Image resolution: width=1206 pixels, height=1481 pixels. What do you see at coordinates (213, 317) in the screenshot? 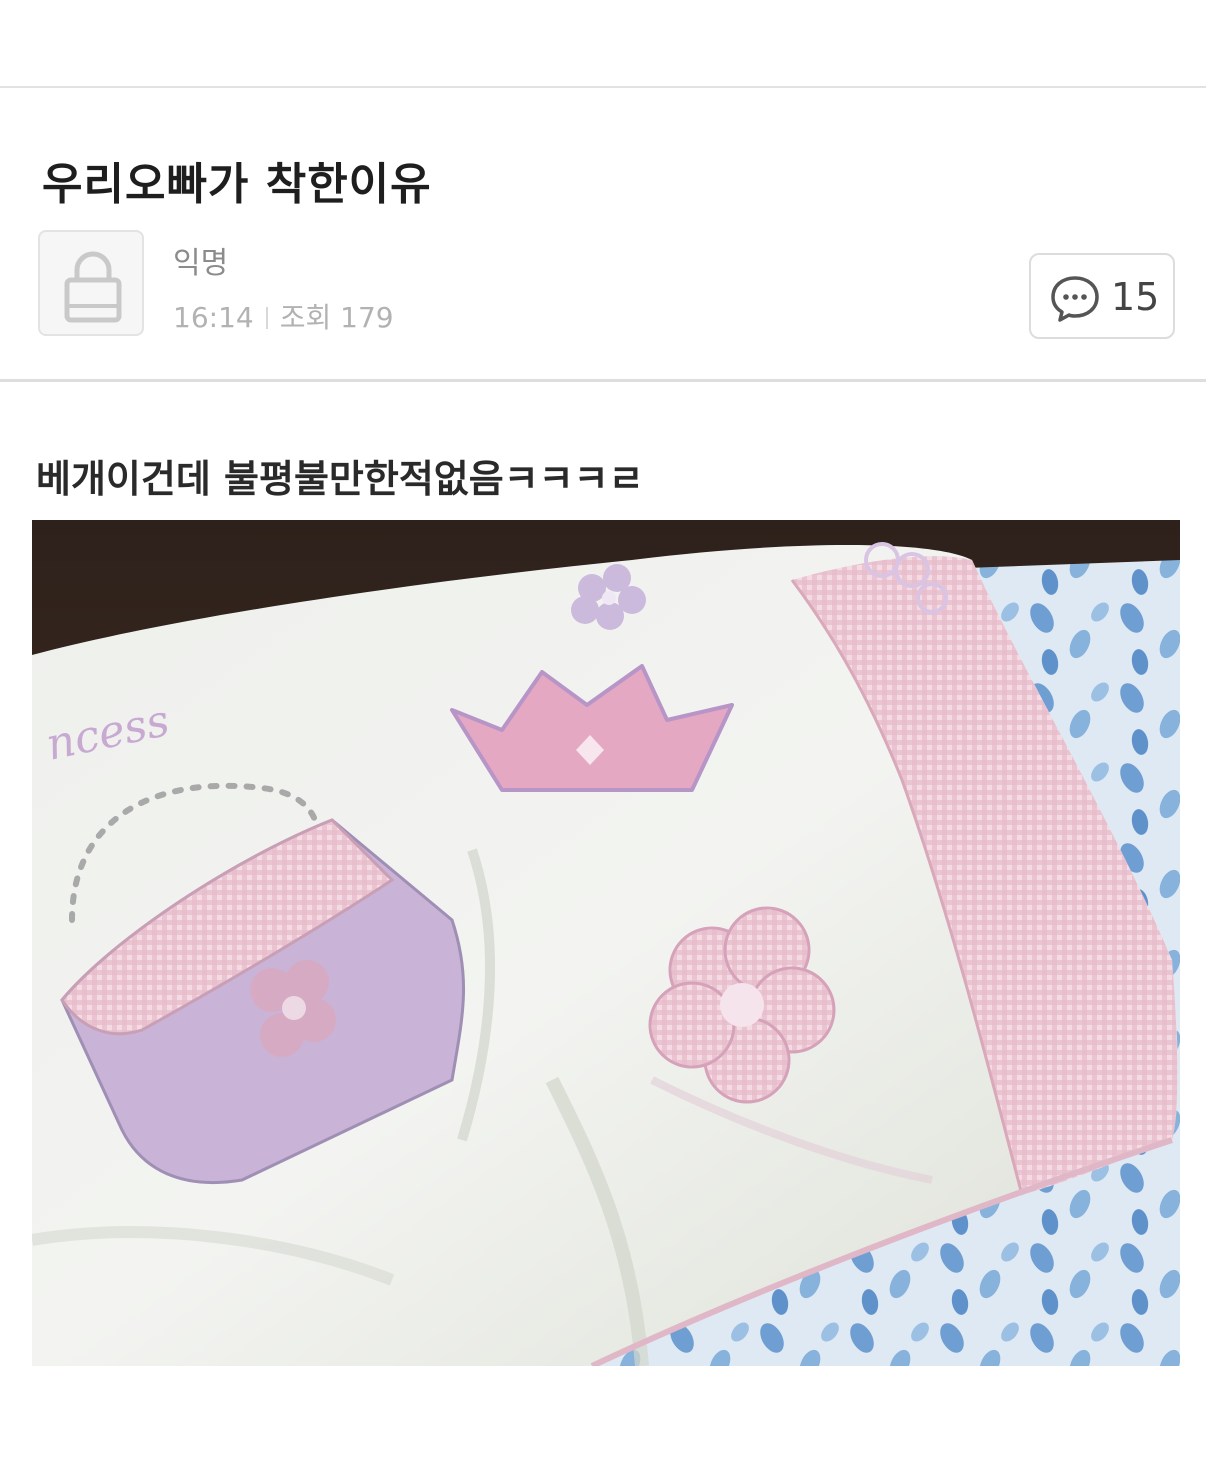
I see `post-time: 16:14` at bounding box center [213, 317].